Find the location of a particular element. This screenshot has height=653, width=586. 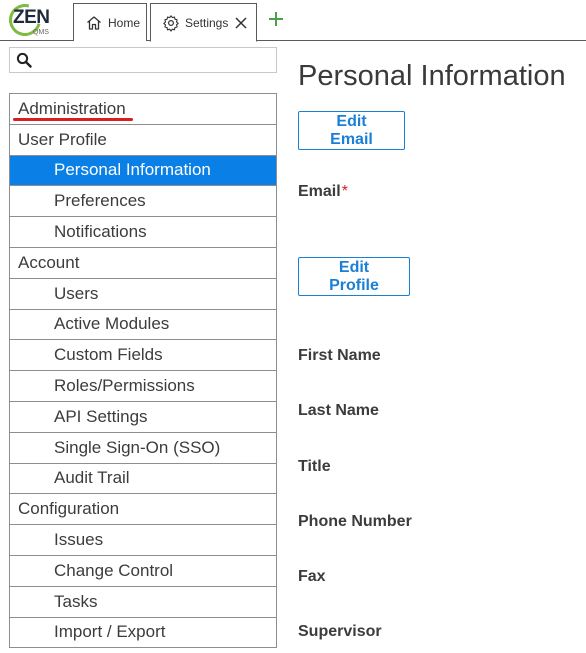

sidebar-item-label: API Settings is located at coordinates (101, 416).